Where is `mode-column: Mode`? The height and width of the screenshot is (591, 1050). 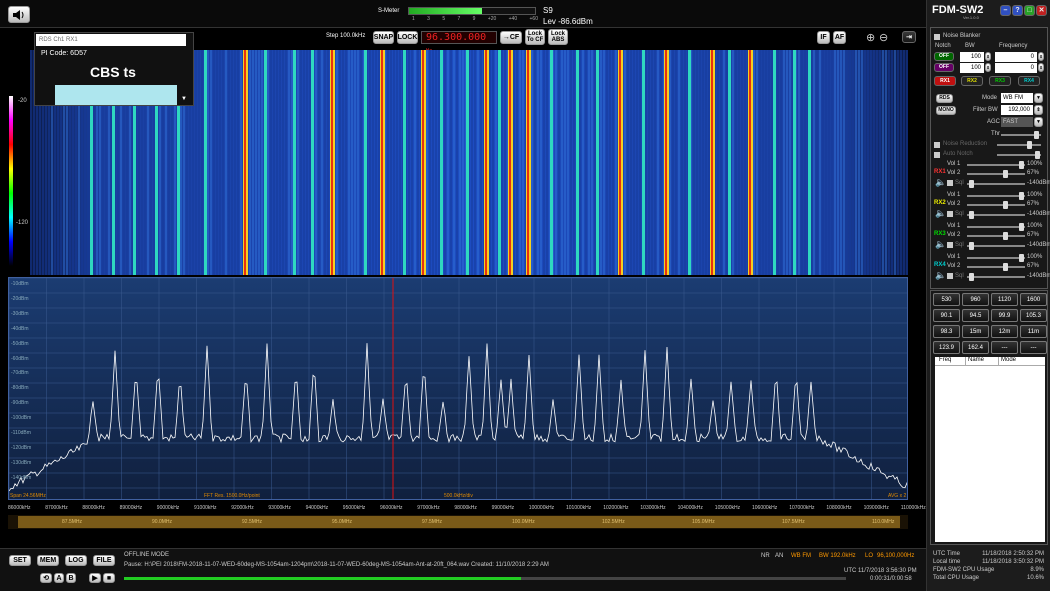
mode-column: Mode is located at coordinates (1021, 361).